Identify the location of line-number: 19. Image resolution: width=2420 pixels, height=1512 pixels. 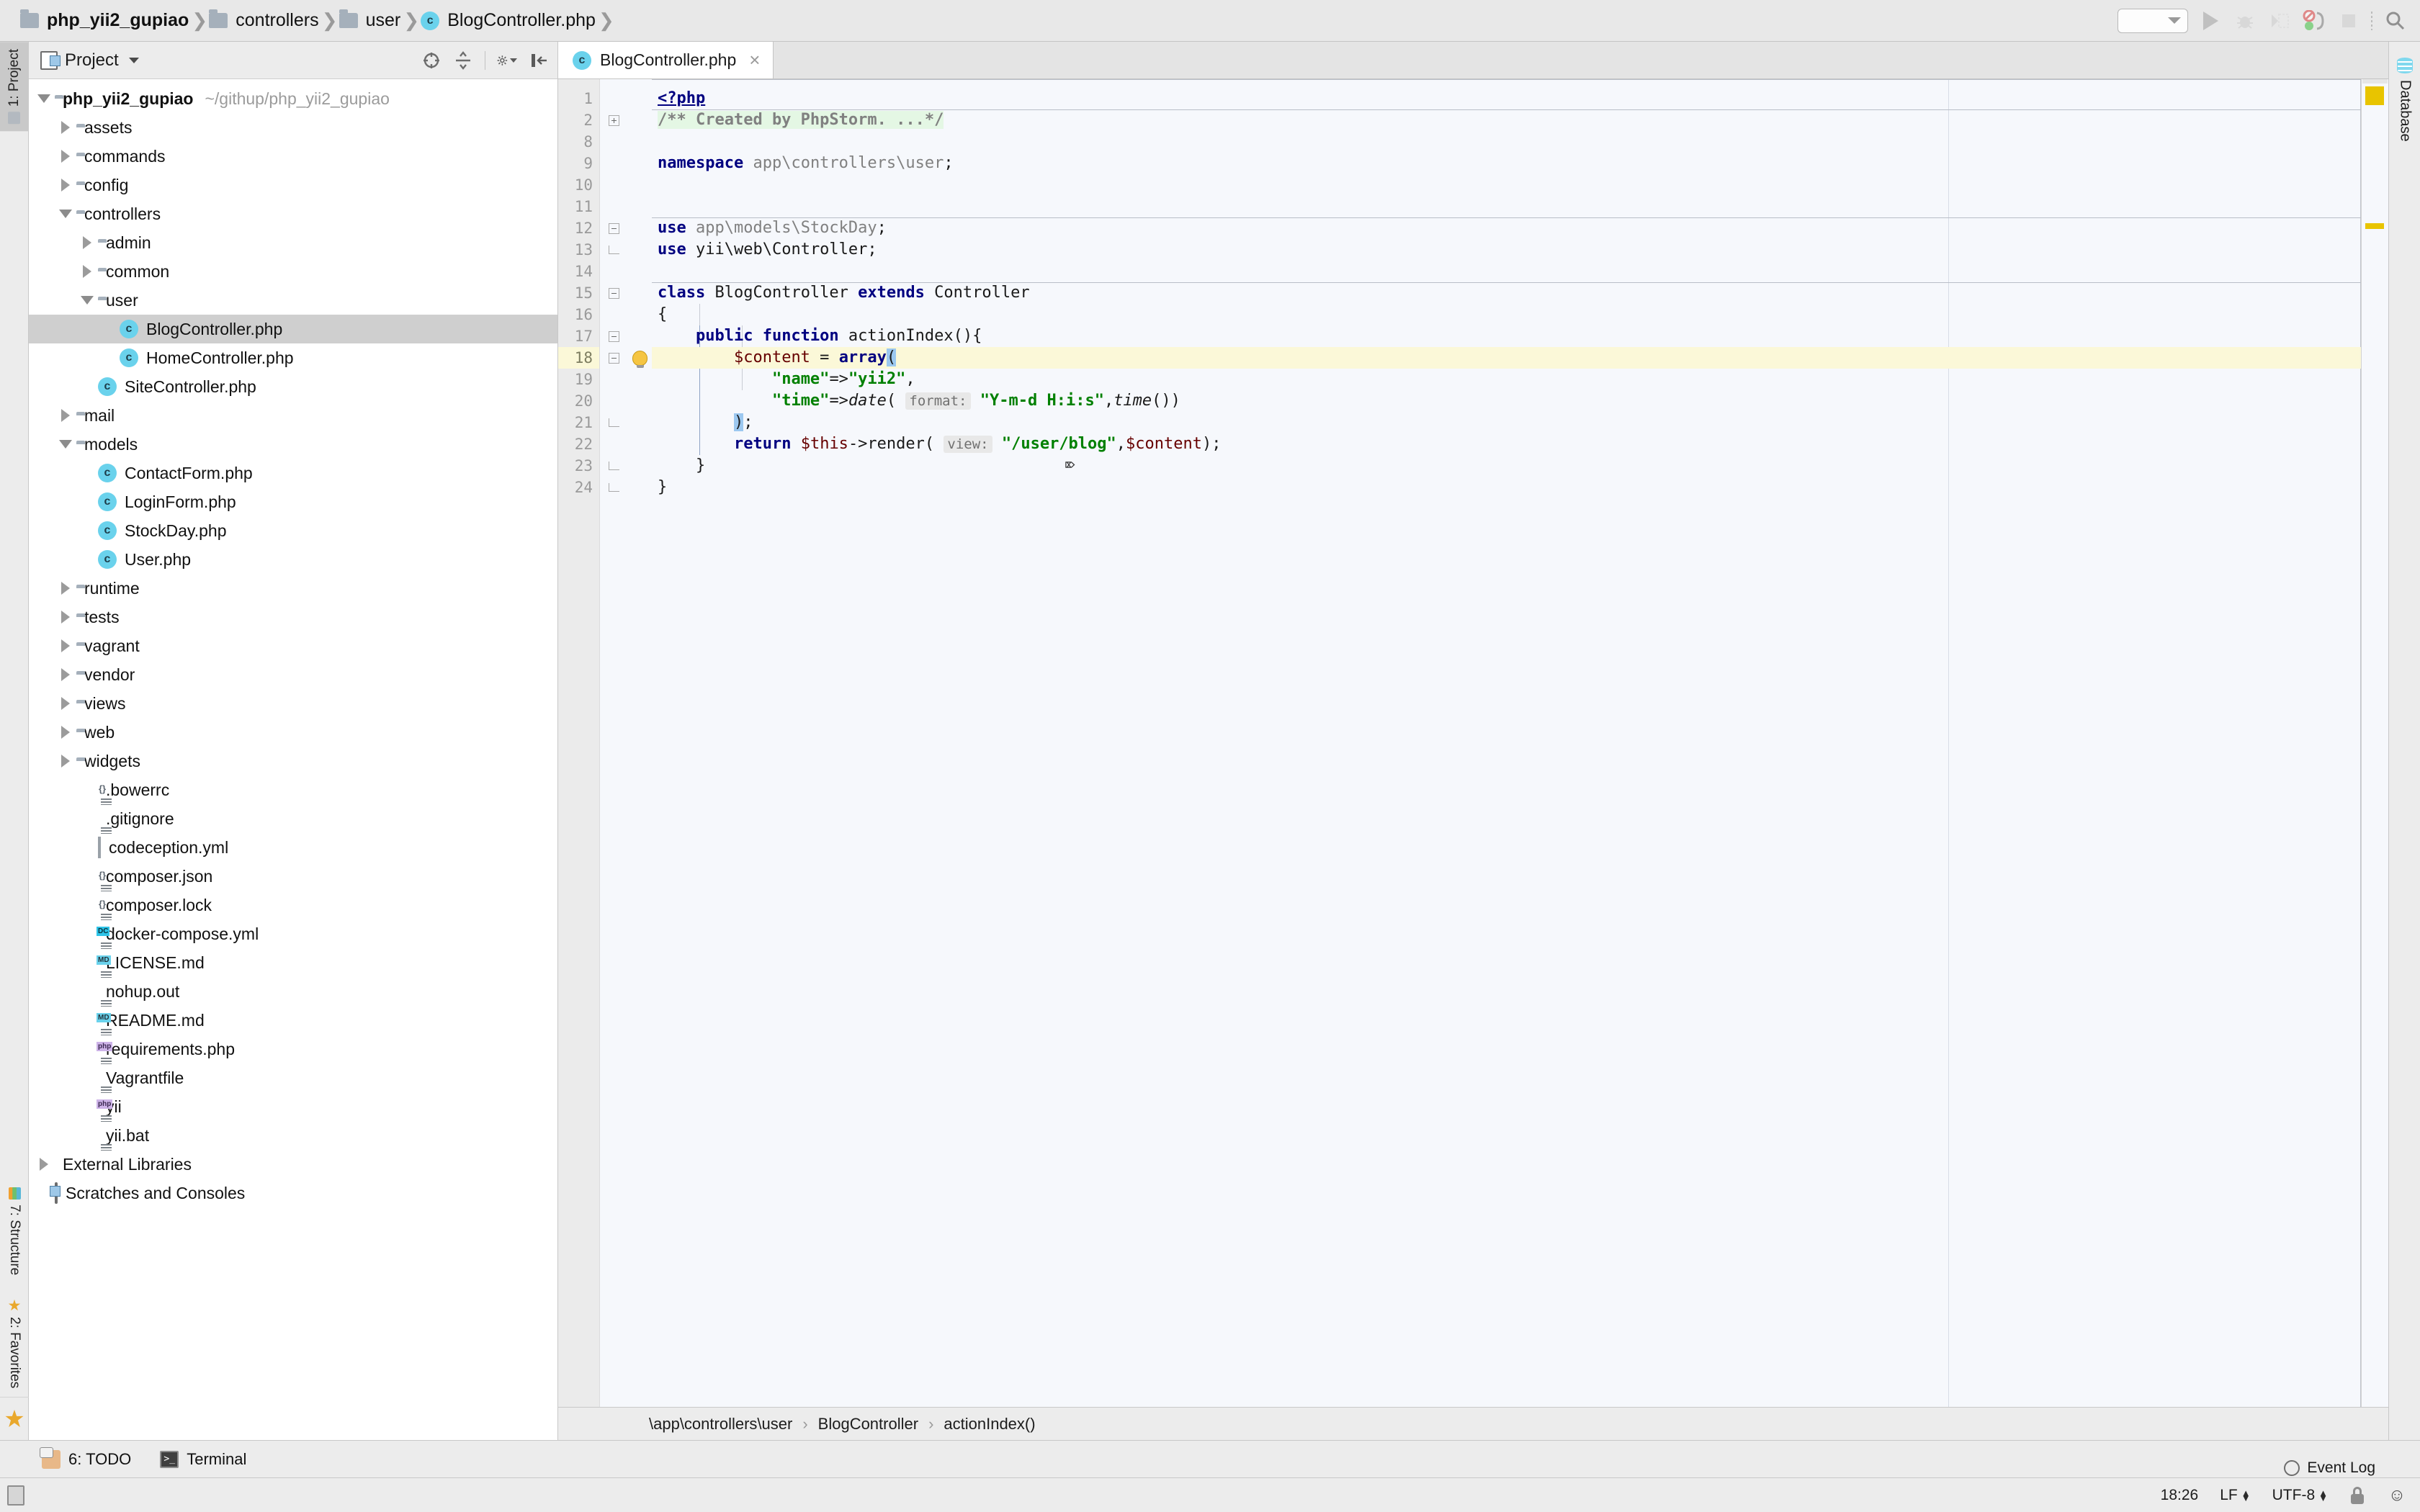
(578, 379).